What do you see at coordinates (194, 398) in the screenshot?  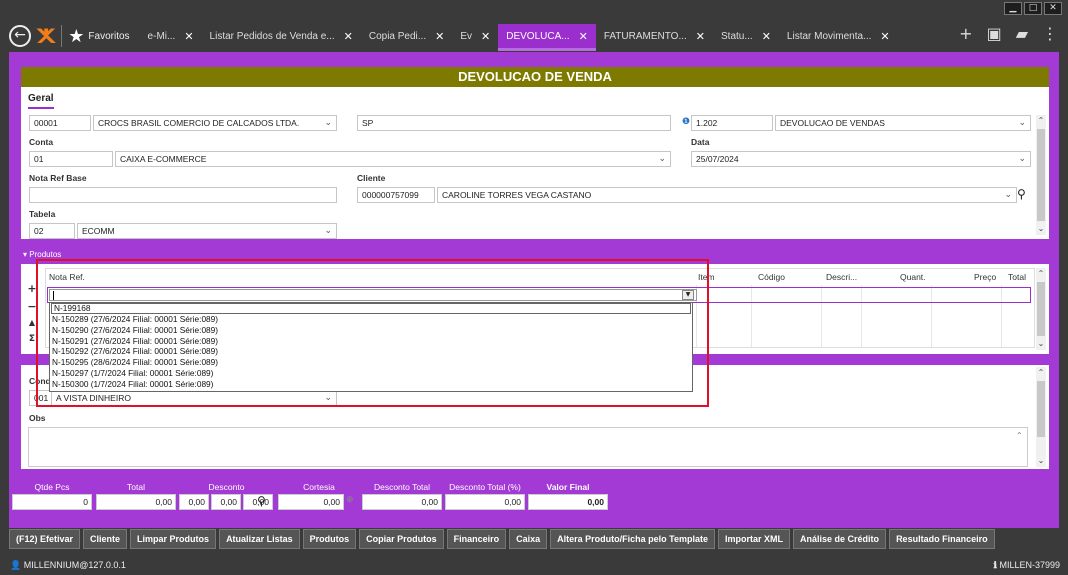 I see `condicao-select: A VISTA DINHEIRO ⌄` at bounding box center [194, 398].